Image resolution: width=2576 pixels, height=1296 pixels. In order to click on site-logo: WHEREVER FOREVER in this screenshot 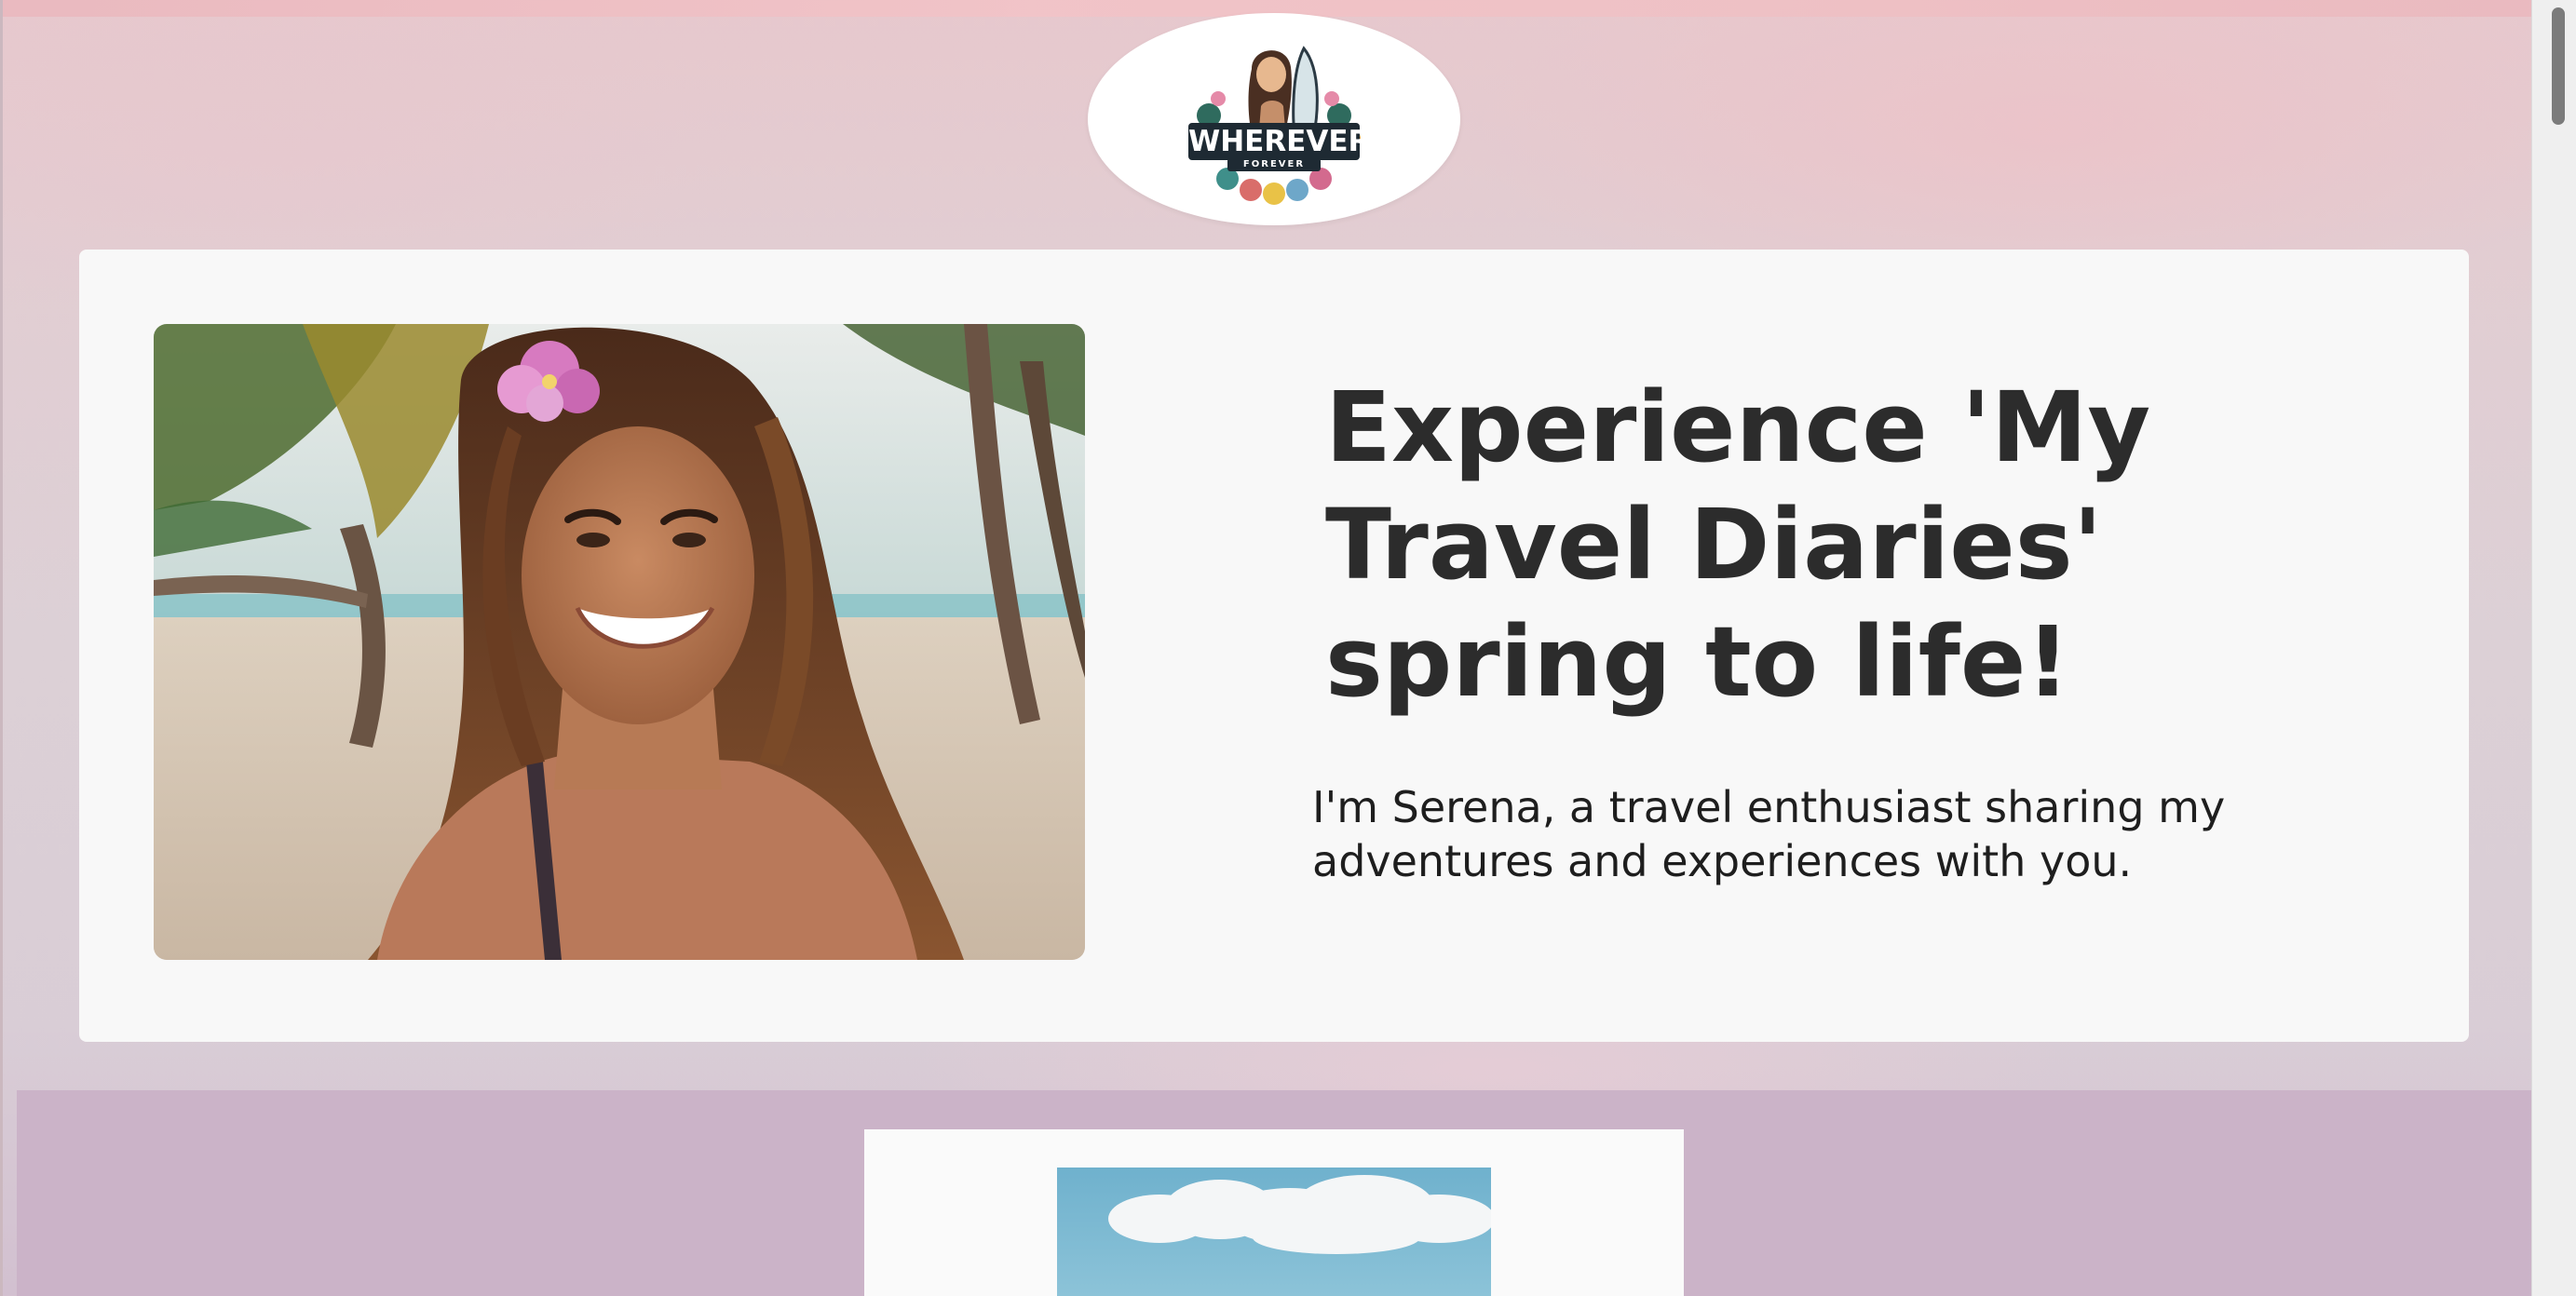, I will do `click(1274, 119)`.